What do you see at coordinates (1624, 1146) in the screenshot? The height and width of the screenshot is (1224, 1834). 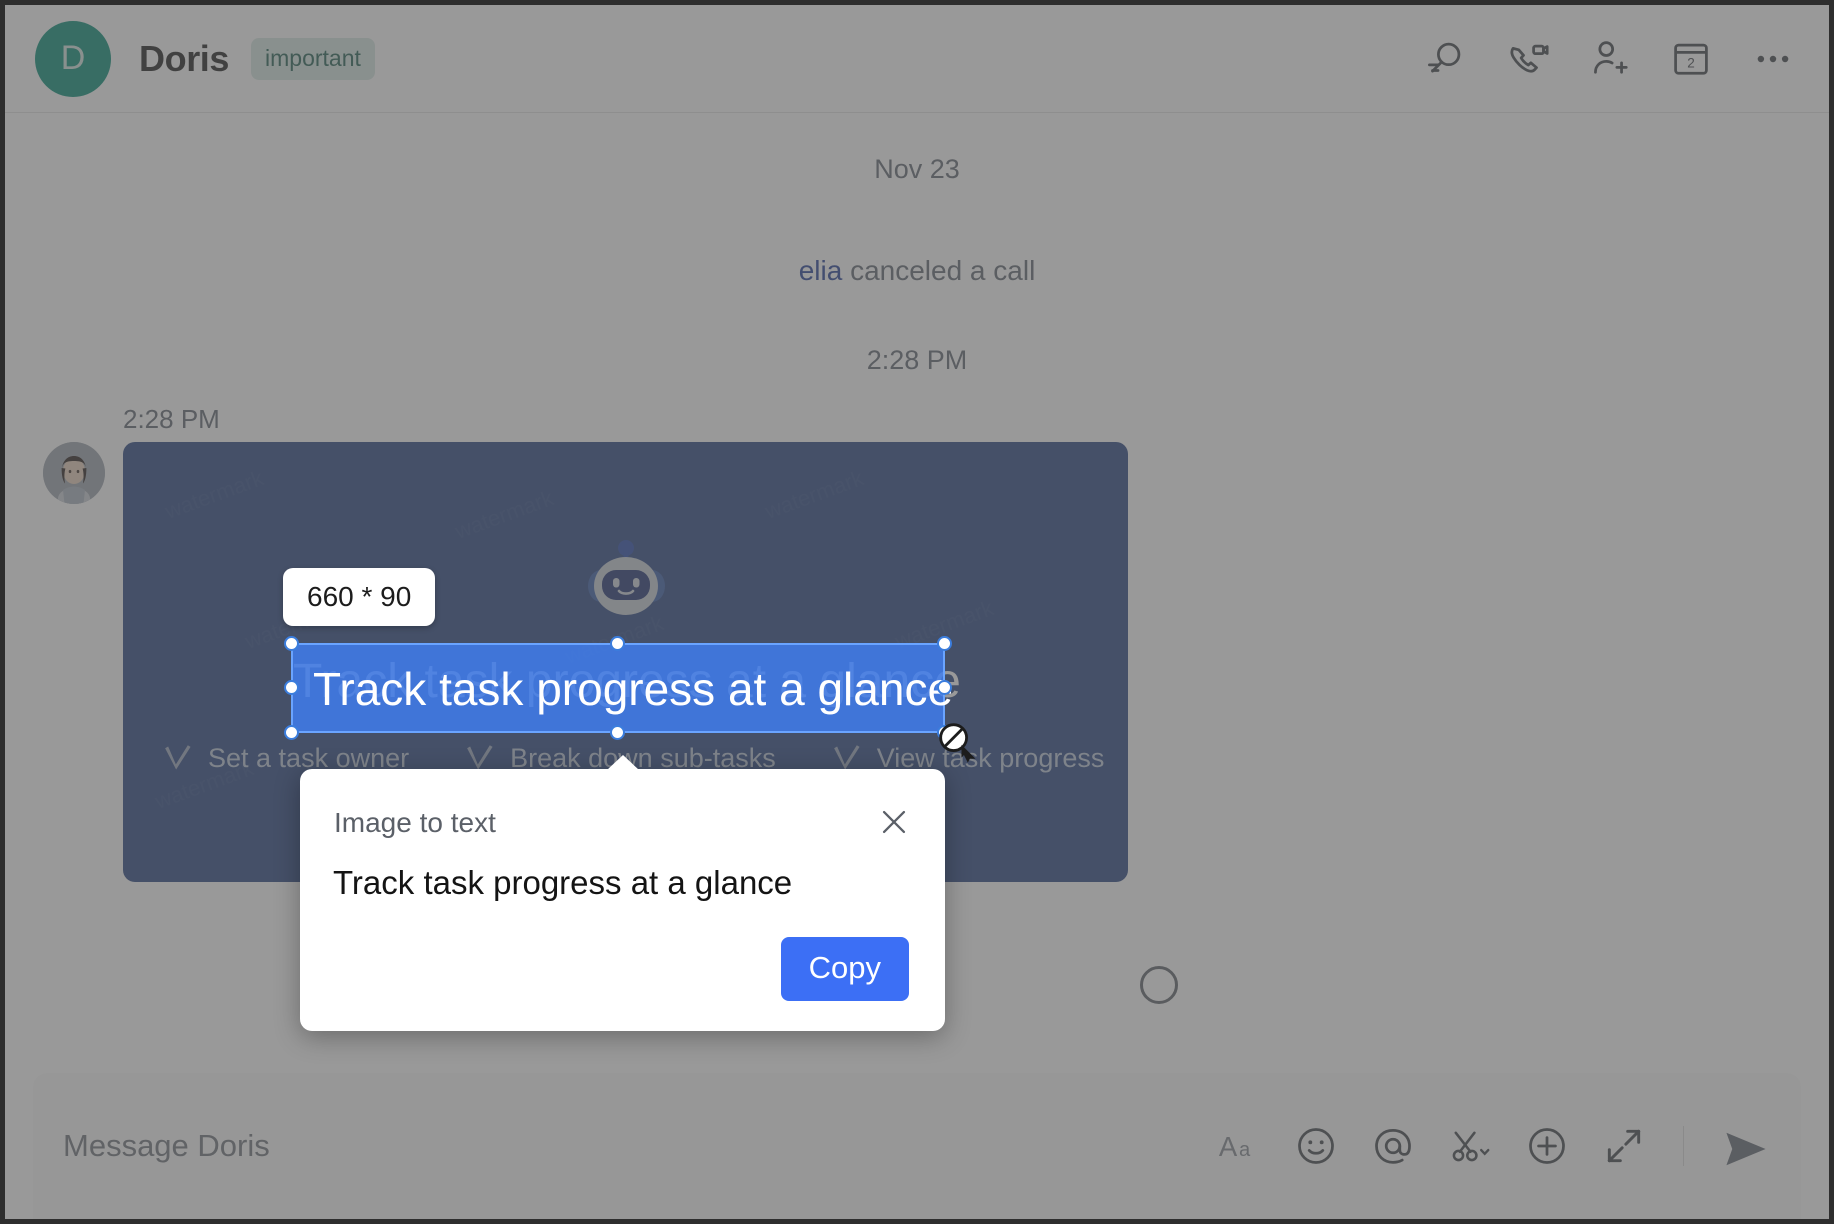 I see `expand-icon` at bounding box center [1624, 1146].